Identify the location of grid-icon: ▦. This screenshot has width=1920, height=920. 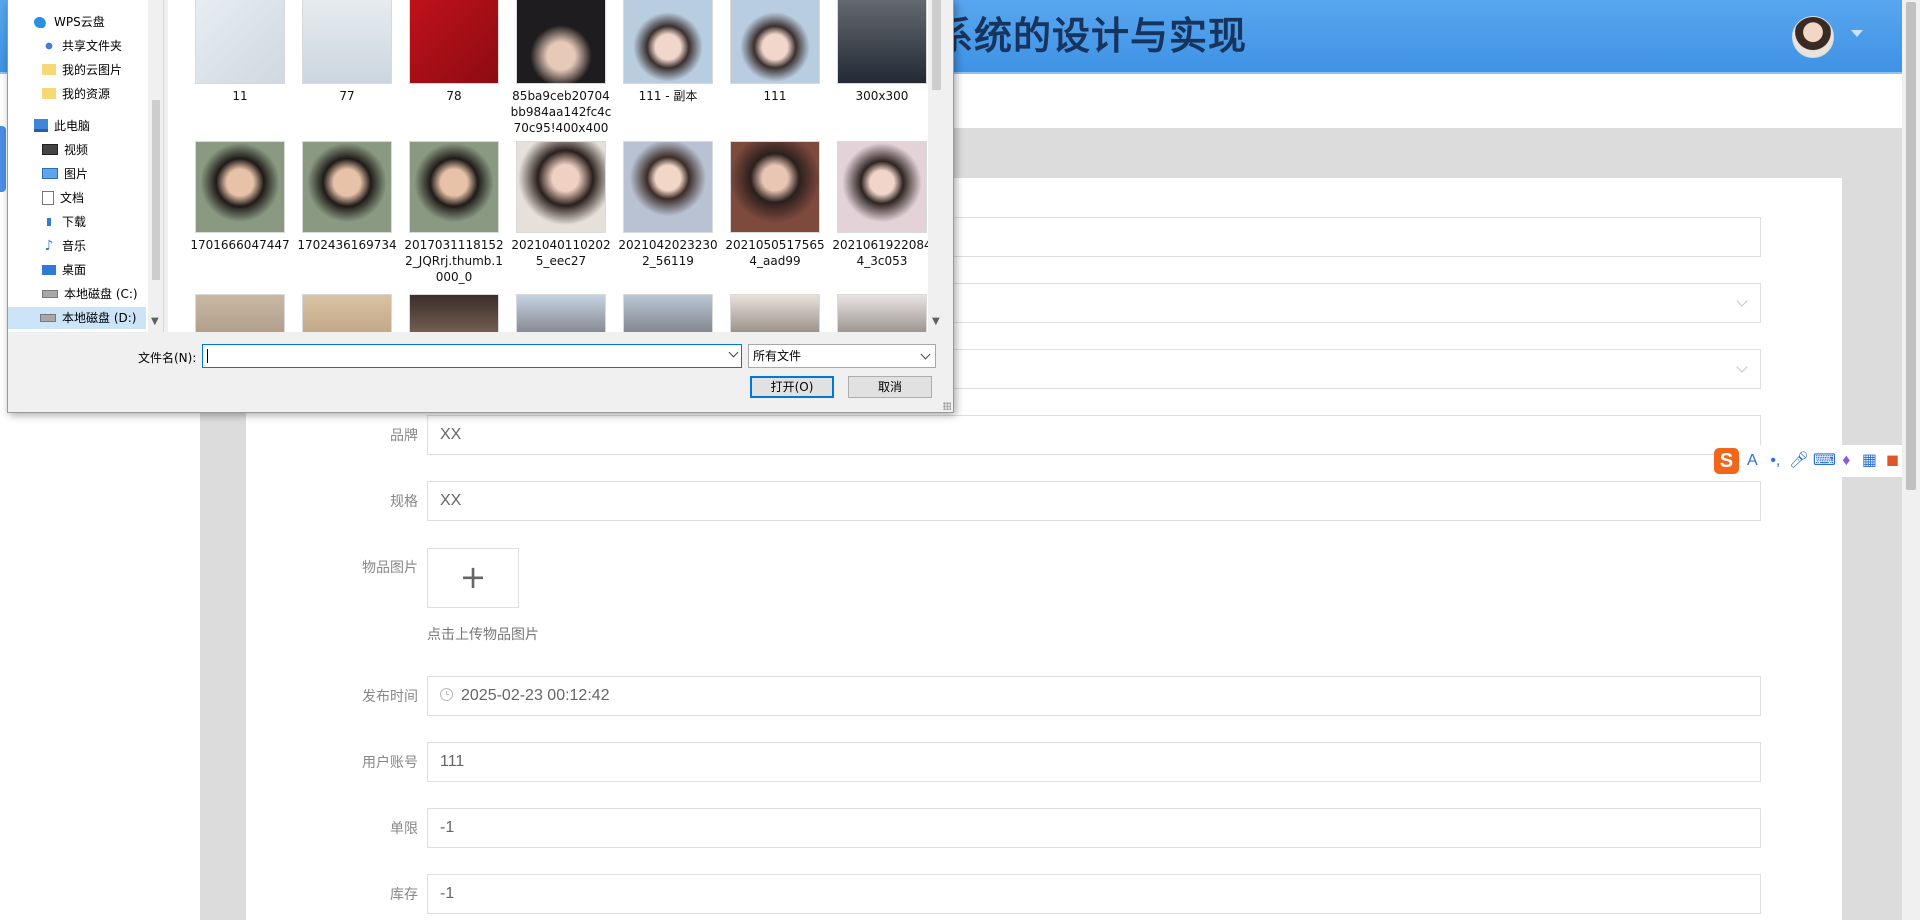
(1869, 461).